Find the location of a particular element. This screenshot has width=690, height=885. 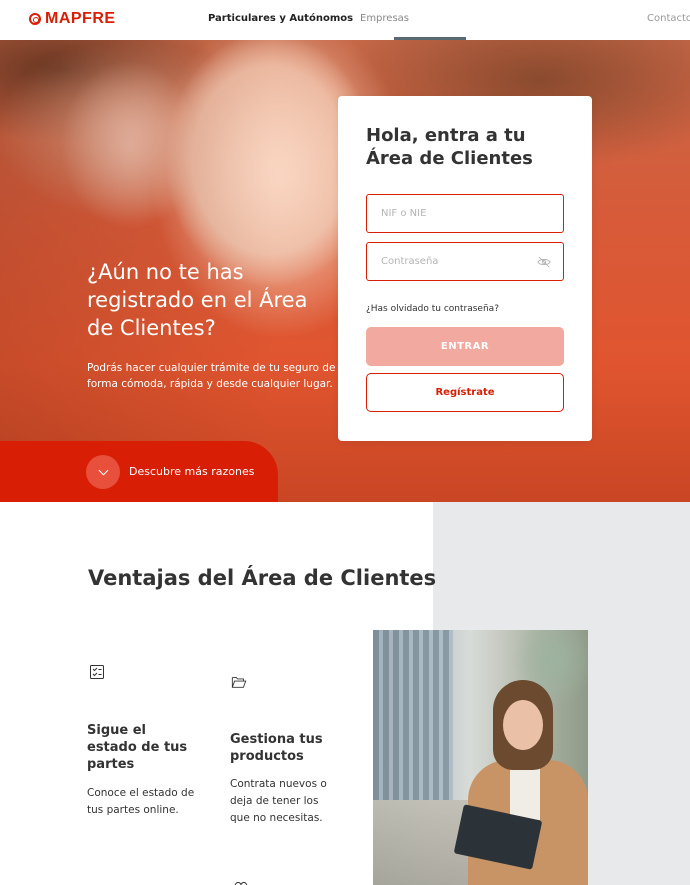

nif-input is located at coordinates (461, 213).